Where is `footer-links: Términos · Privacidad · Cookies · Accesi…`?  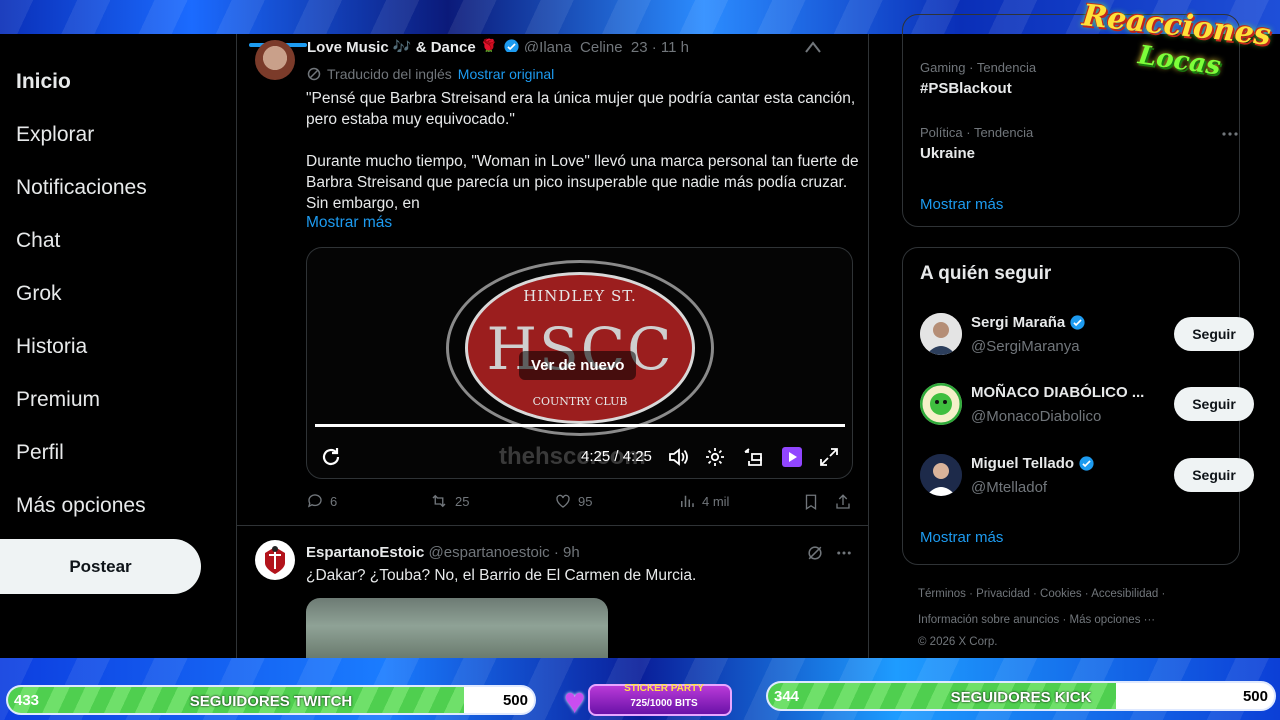
footer-links: Términos · Privacidad · Cookies · Accesi… is located at coordinates (1041, 594).